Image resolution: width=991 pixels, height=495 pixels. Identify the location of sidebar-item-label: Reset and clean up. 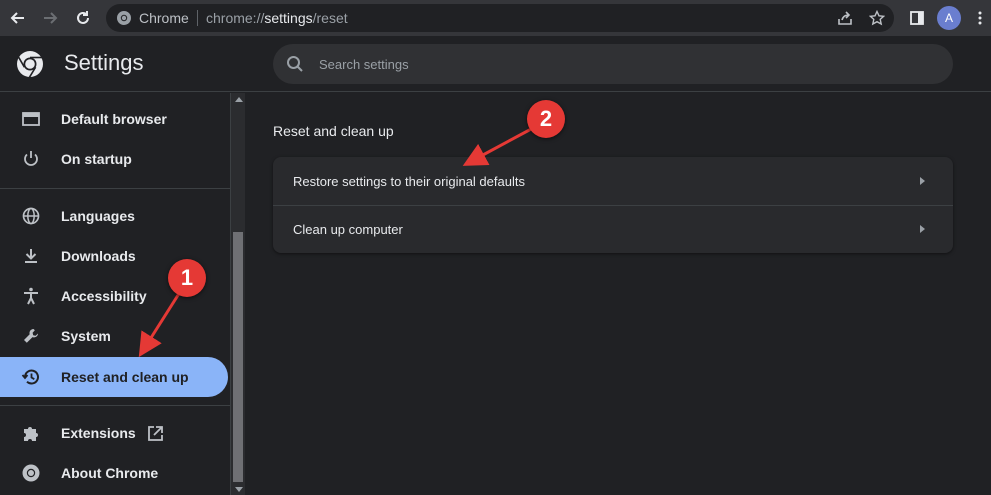
(125, 377).